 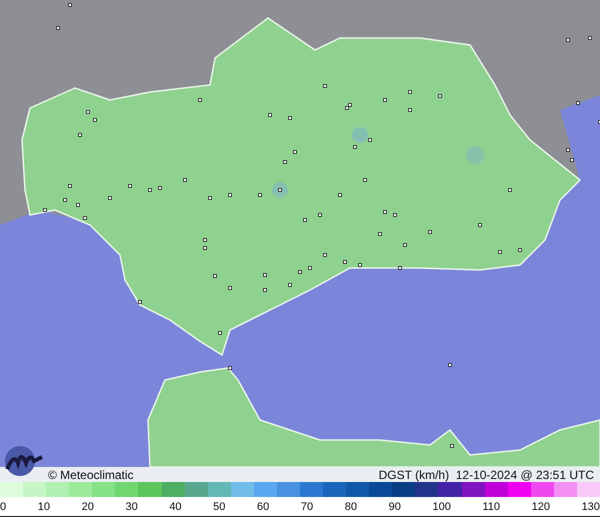 What do you see at coordinates (3, 506) in the screenshot?
I see `legend-tick-label: 0` at bounding box center [3, 506].